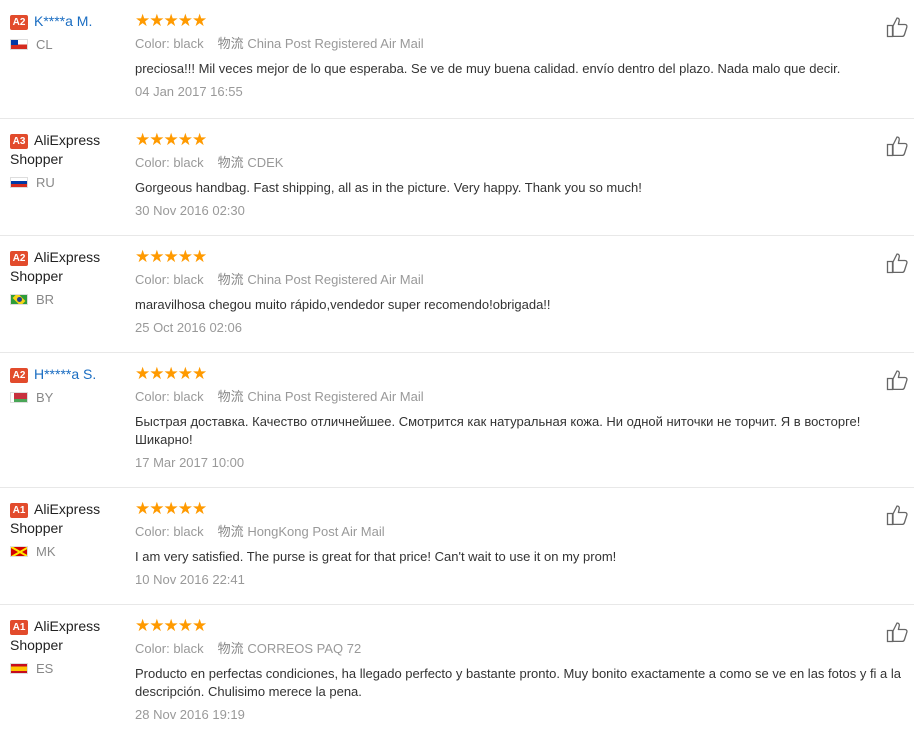  What do you see at coordinates (304, 648) in the screenshot?
I see `shipping-method: CORREOS PAQ 72` at bounding box center [304, 648].